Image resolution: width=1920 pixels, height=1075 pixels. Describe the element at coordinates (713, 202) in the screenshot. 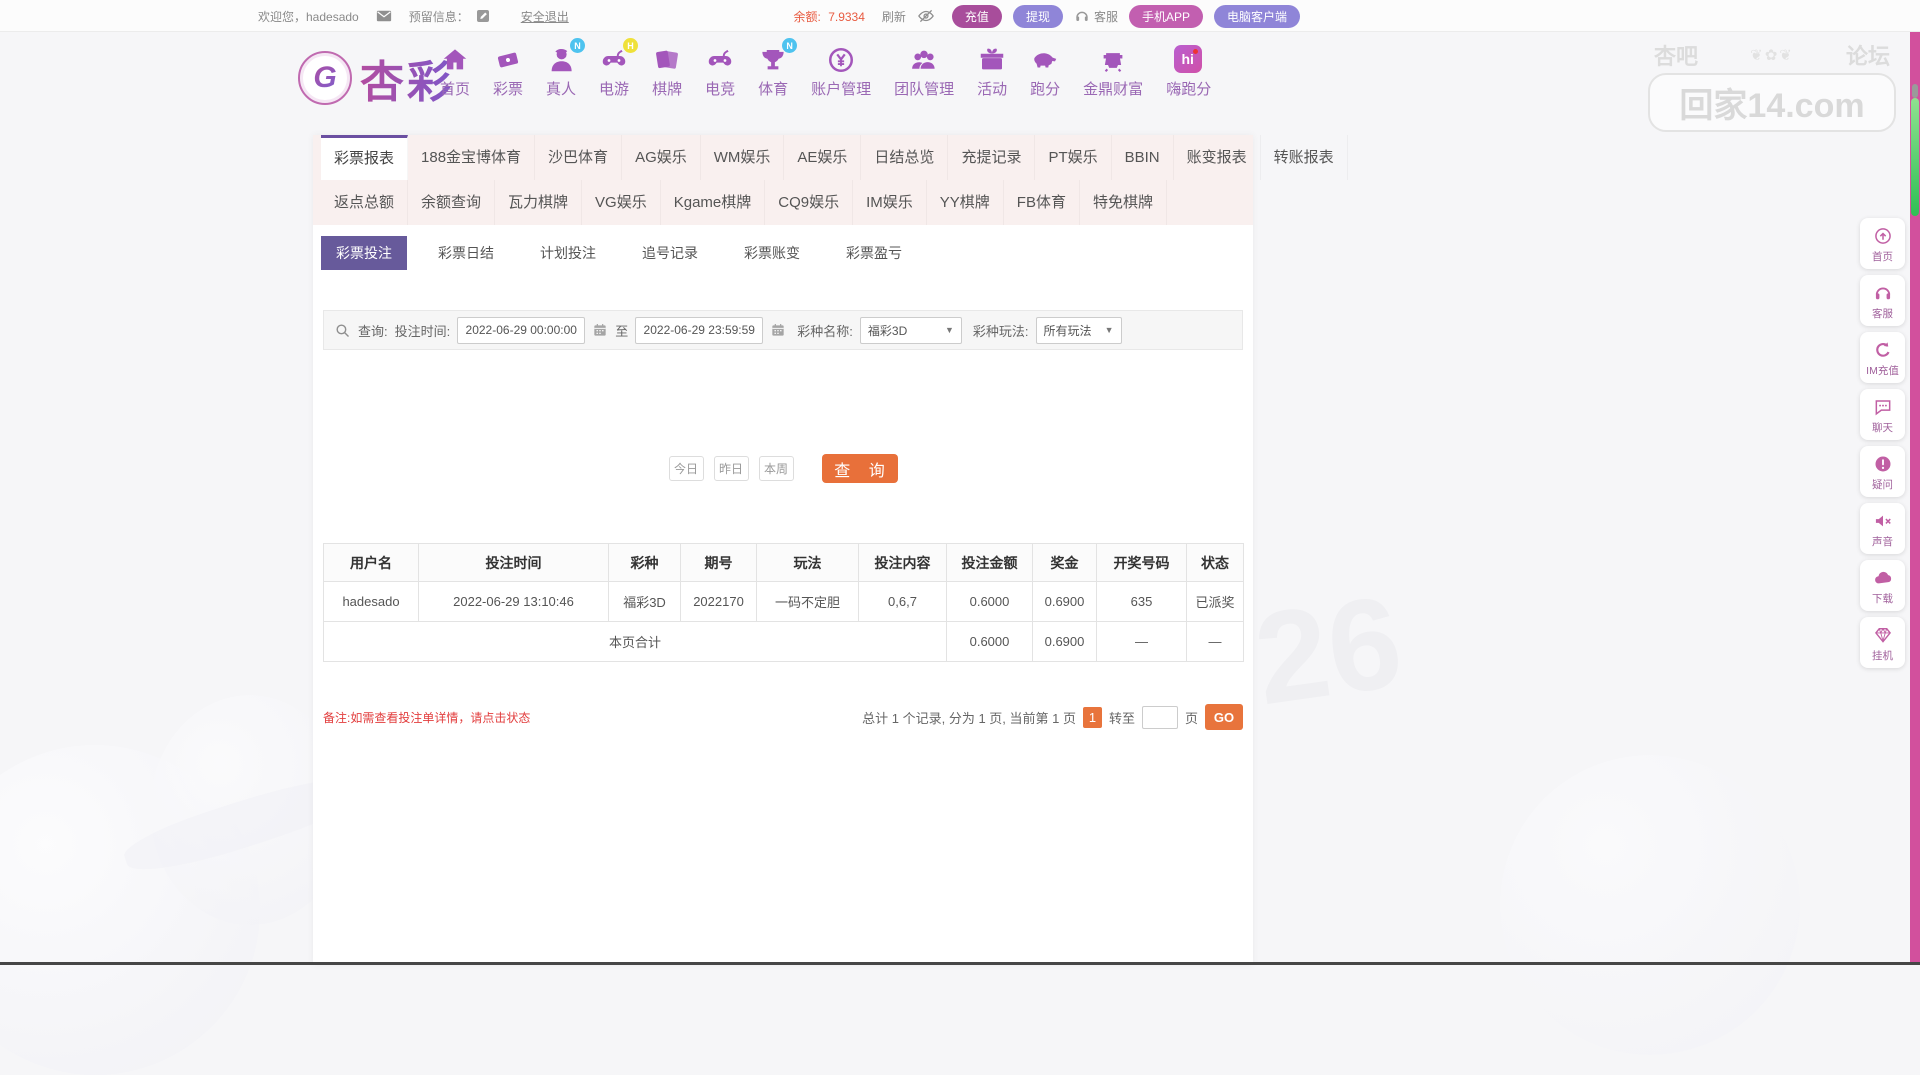

I see `tab-item: Kgame棋牌` at that location.